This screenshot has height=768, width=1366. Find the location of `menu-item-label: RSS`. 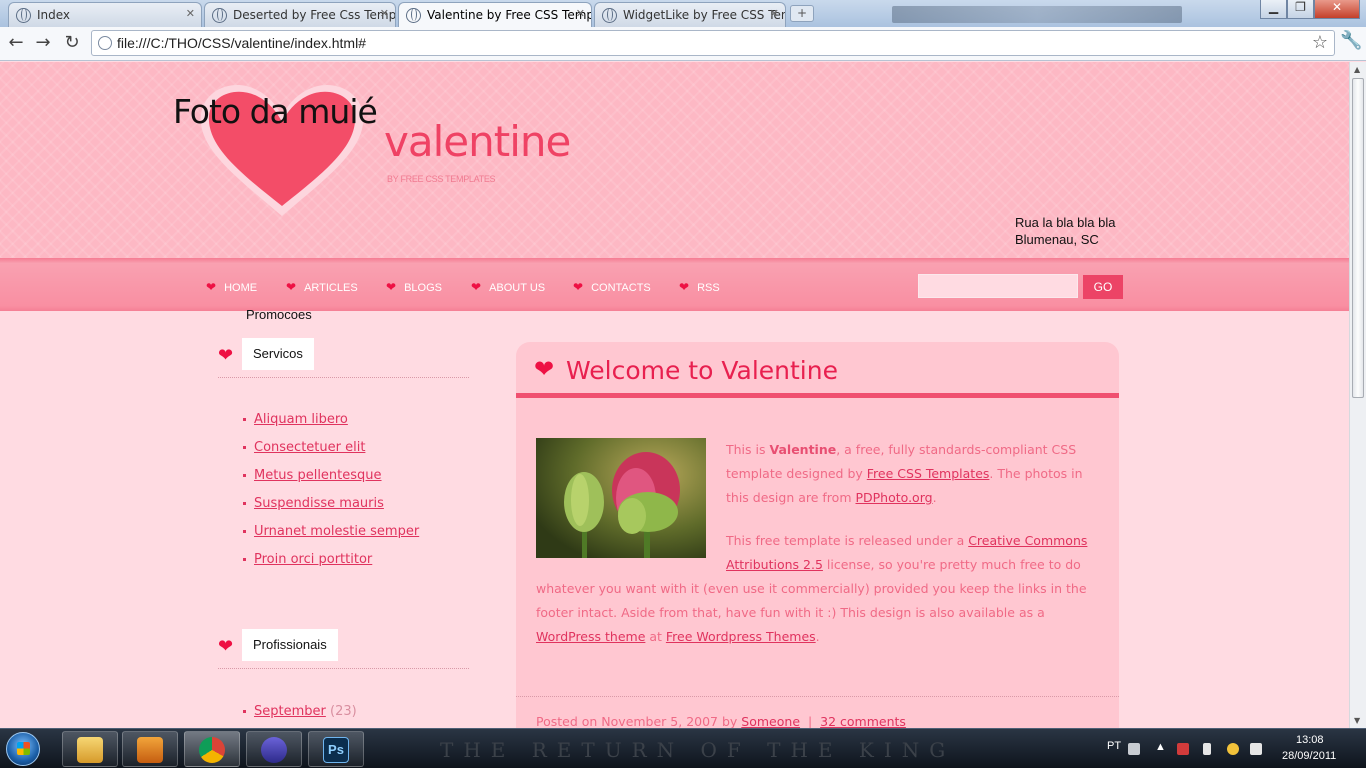

menu-item-label: RSS is located at coordinates (708, 288).